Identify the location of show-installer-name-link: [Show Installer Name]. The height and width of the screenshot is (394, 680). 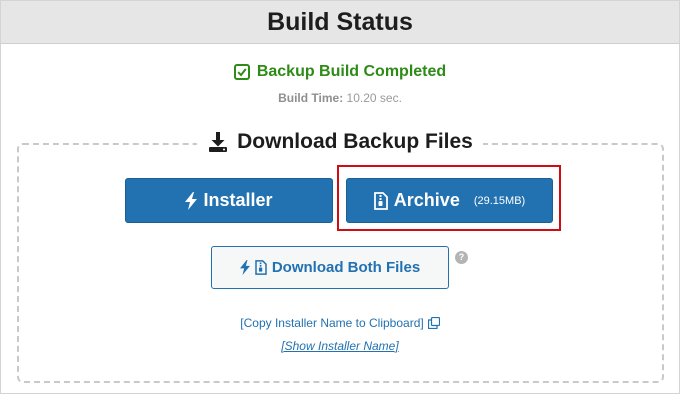
(340, 346).